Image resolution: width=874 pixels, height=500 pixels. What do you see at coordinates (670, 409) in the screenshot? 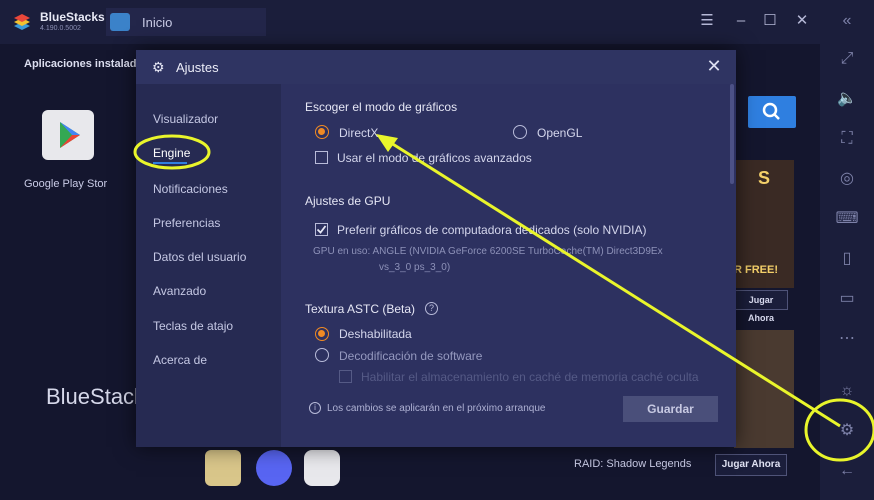
I see `save-button: Guardar` at bounding box center [670, 409].